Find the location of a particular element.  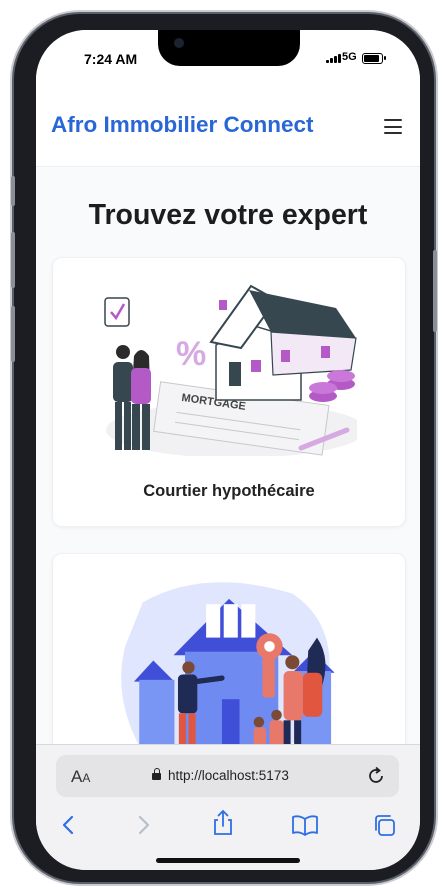

bookmarks-icon is located at coordinates (305, 825).